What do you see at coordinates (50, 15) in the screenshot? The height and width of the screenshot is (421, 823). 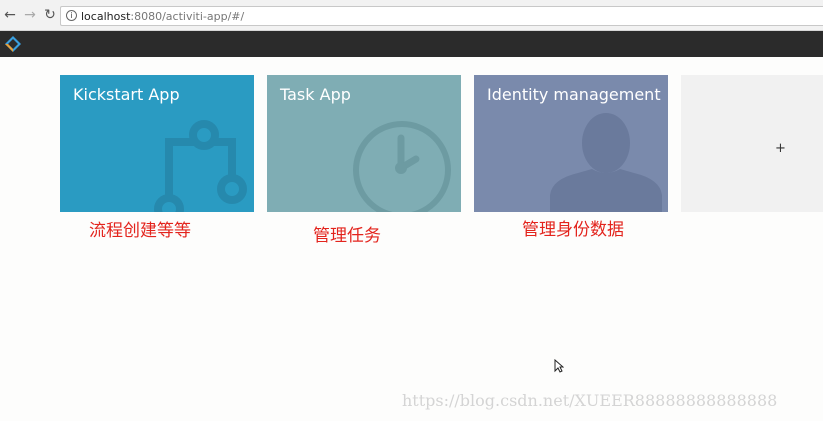 I see `reload-icon: ↻` at bounding box center [50, 15].